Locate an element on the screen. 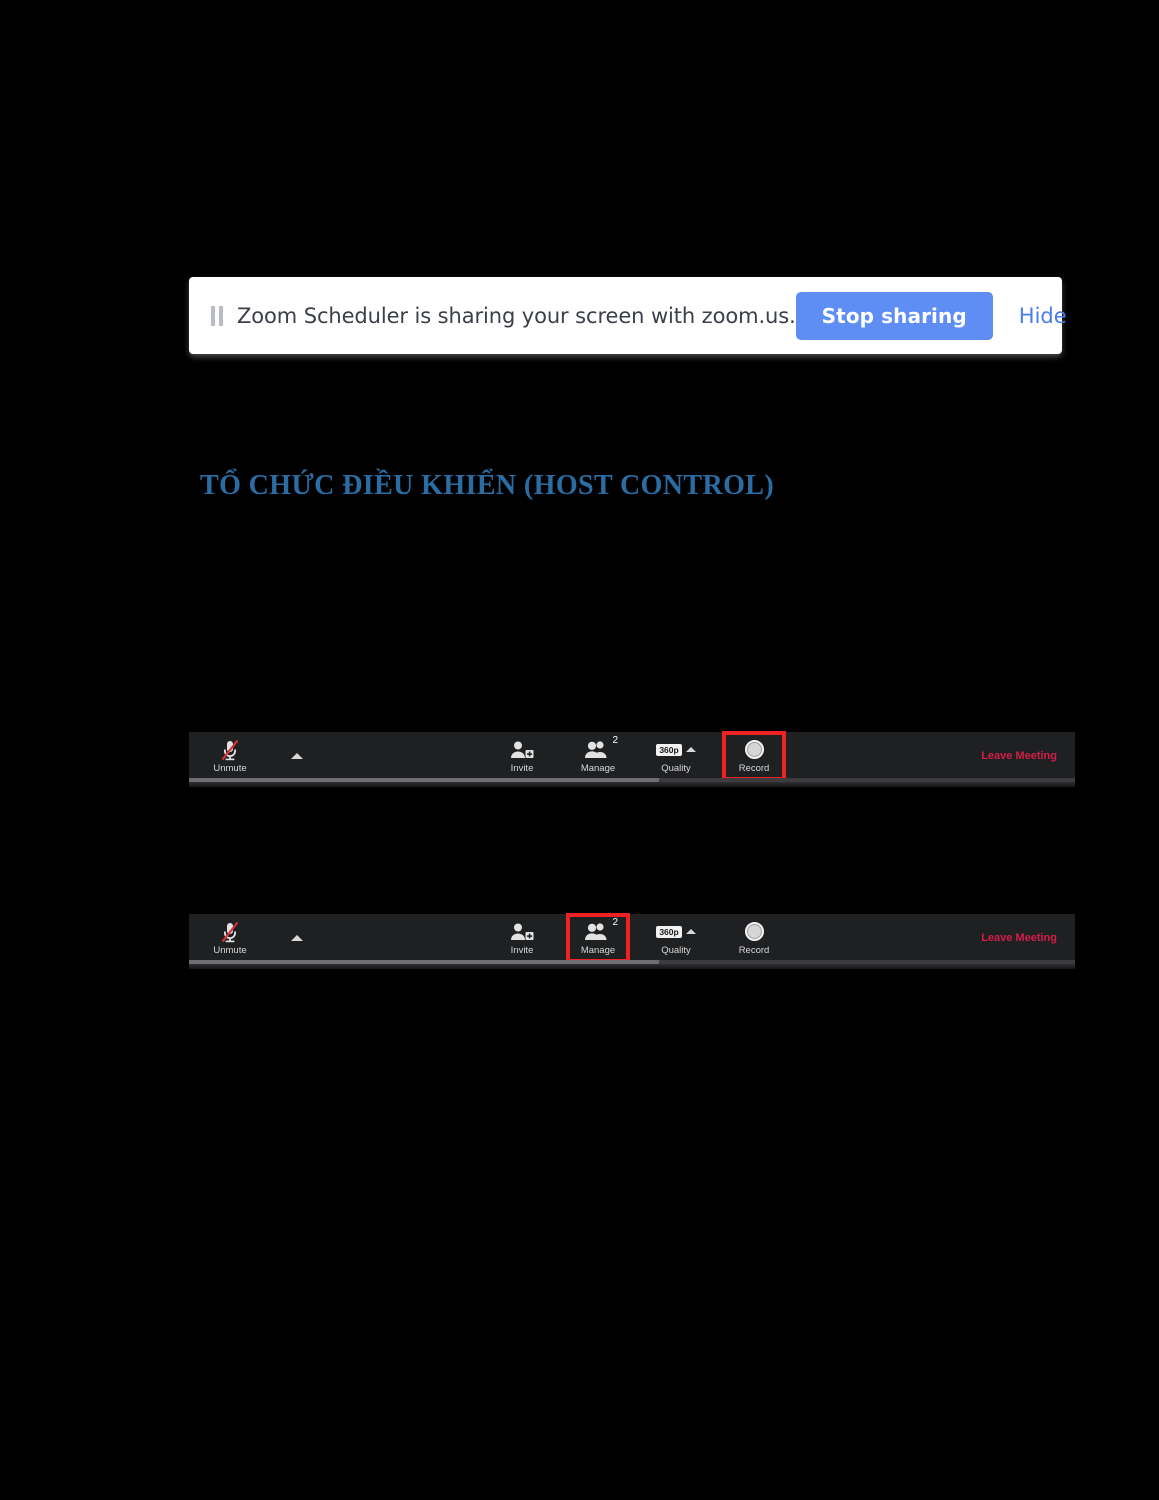 Image resolution: width=1159 pixels, height=1500 pixels. hide-link: Hide is located at coordinates (1043, 316).